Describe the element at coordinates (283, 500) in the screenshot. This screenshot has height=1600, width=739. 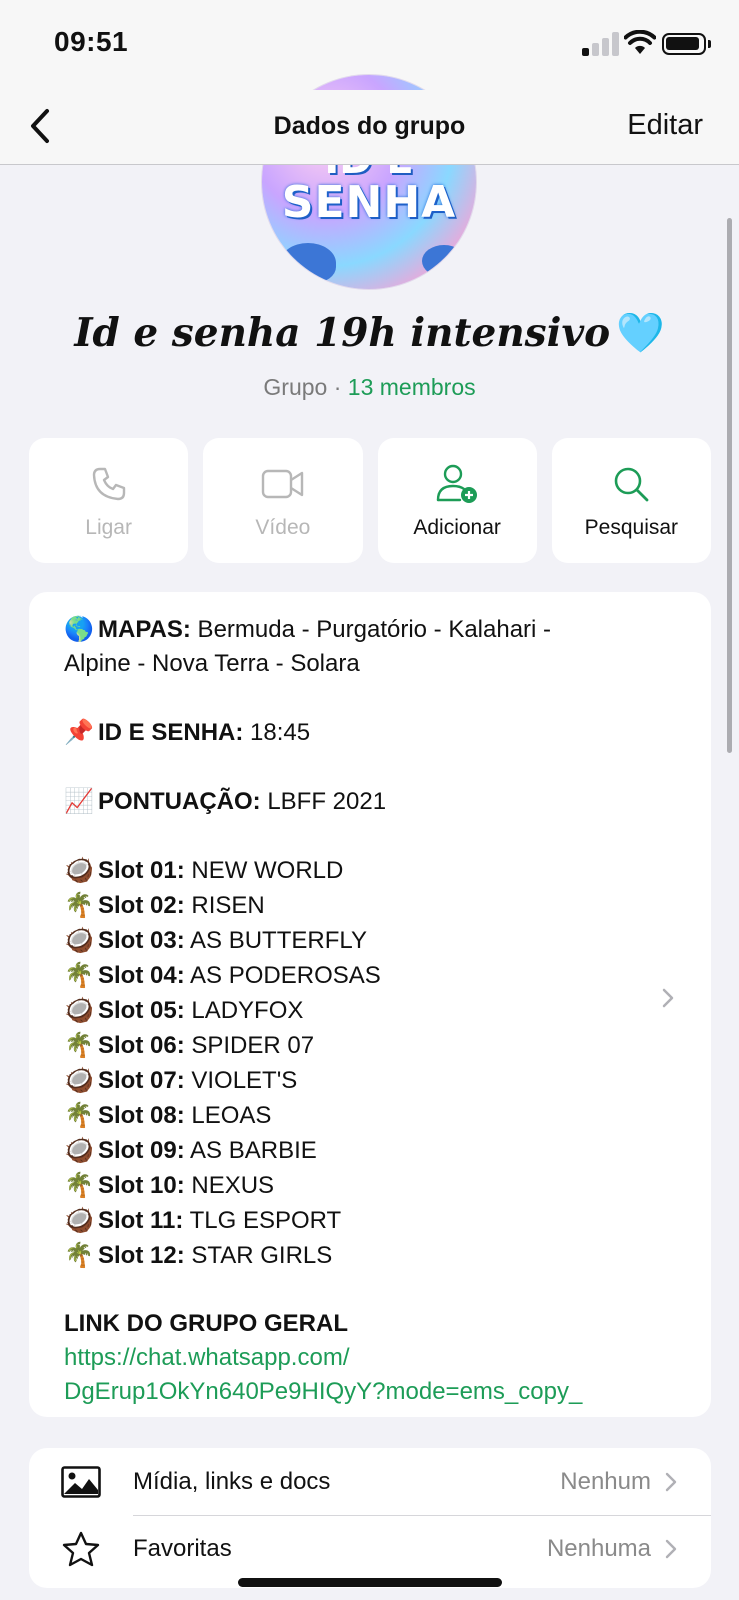
I see `video-button: Vídeo` at that location.